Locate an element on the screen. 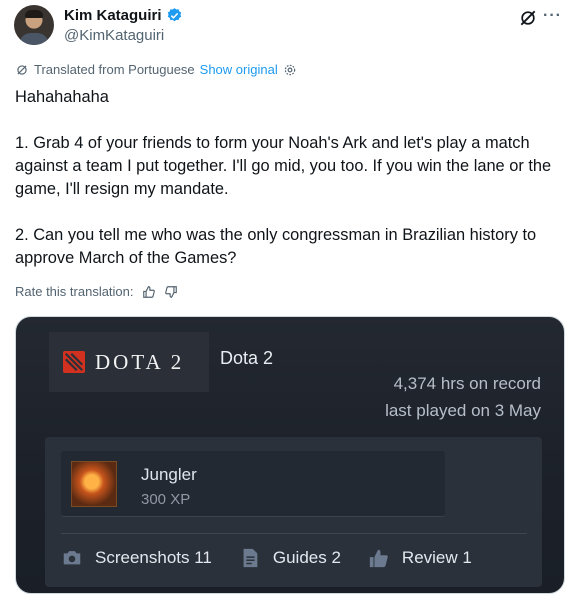 This screenshot has height=600, width=578. grok-icon is located at coordinates (528, 18).